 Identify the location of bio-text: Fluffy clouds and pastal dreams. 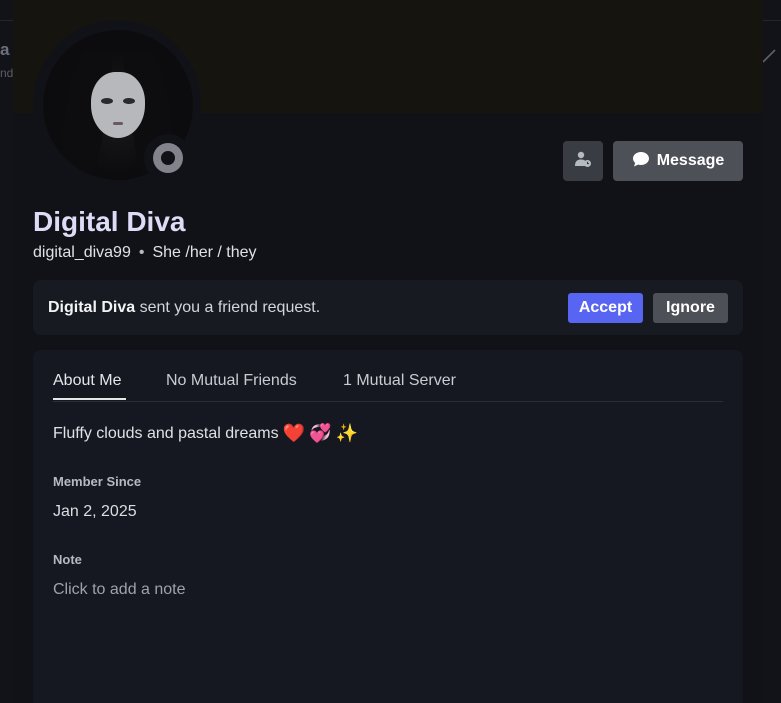
(166, 433).